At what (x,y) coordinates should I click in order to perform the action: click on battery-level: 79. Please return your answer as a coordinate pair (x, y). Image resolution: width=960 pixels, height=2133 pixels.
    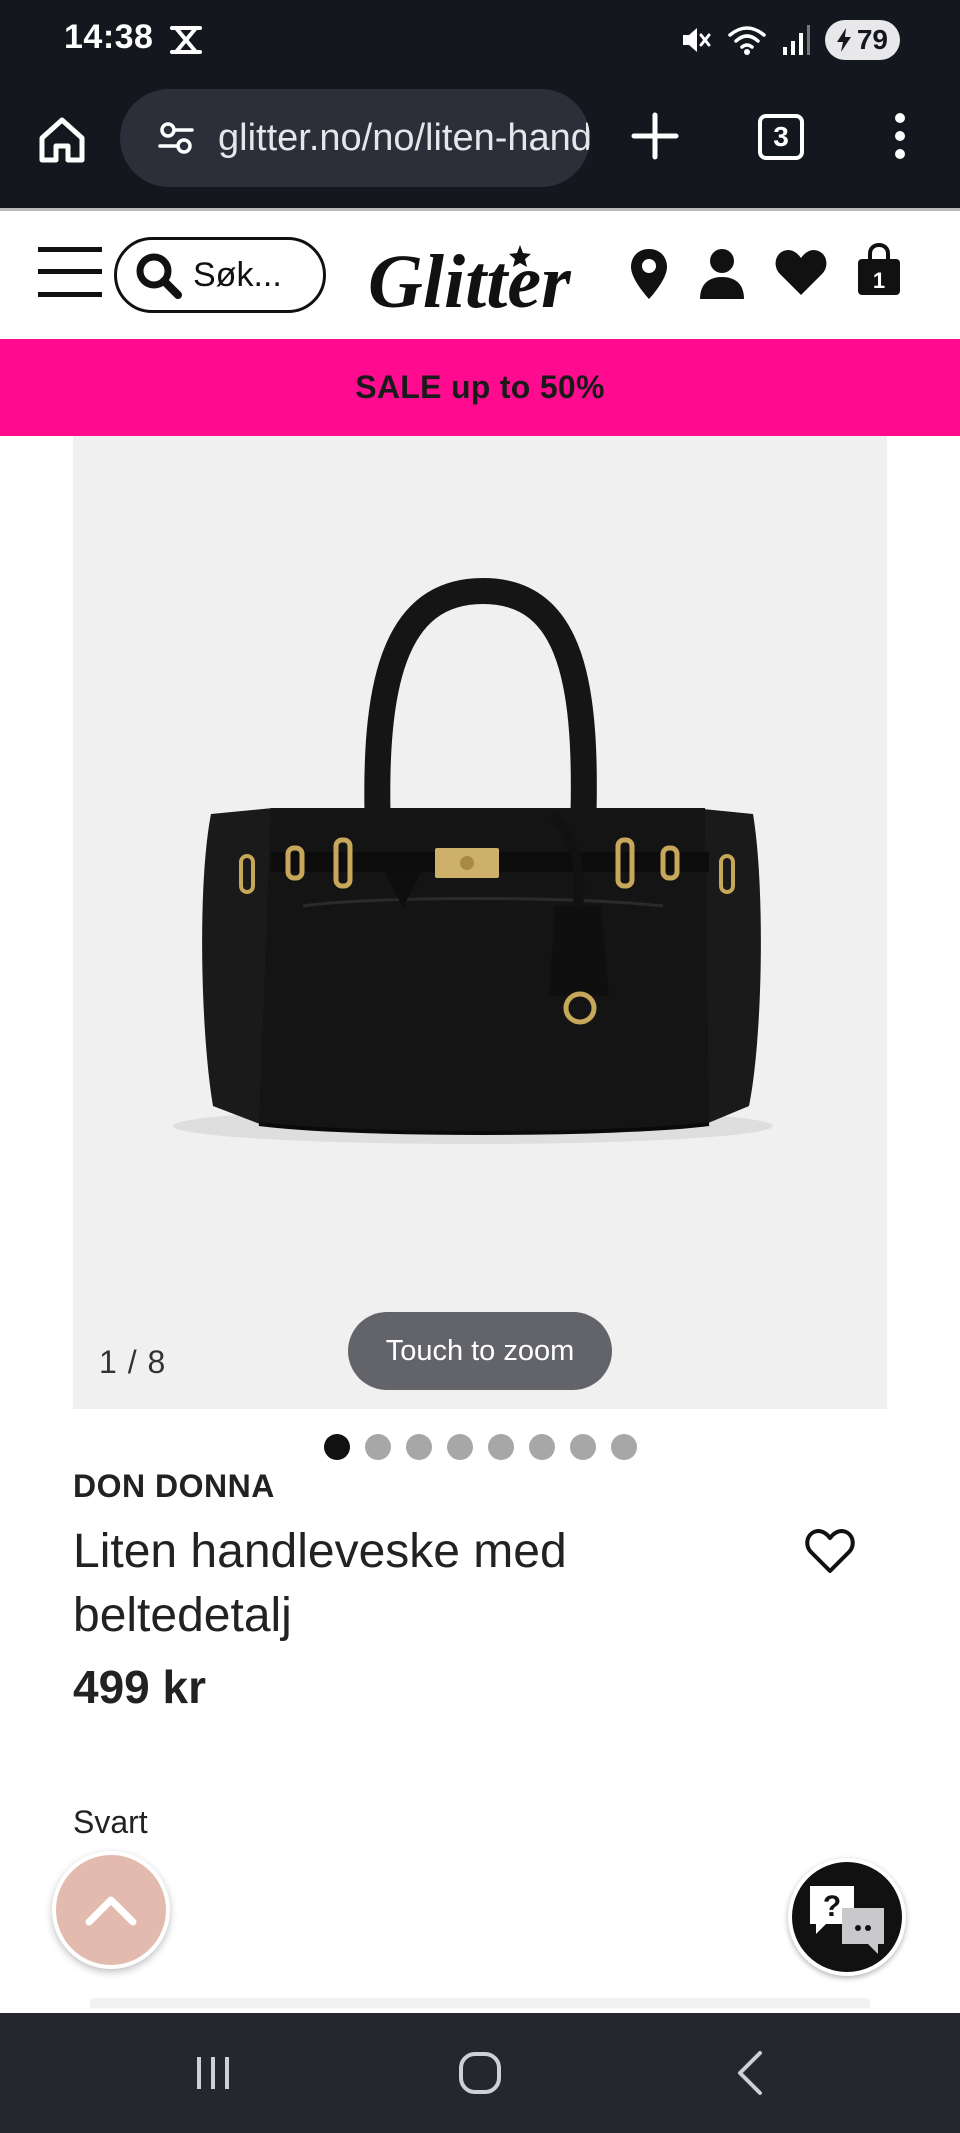
    Looking at the image, I should click on (872, 39).